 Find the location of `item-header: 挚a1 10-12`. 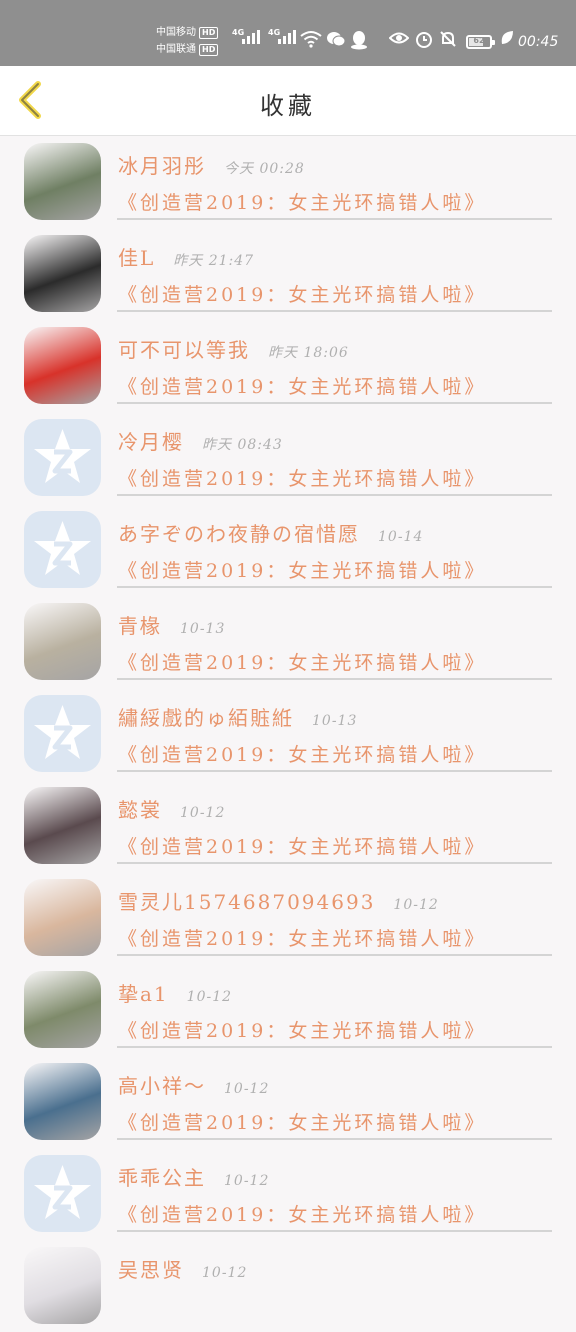

item-header: 挚a1 10-12 is located at coordinates (175, 992).